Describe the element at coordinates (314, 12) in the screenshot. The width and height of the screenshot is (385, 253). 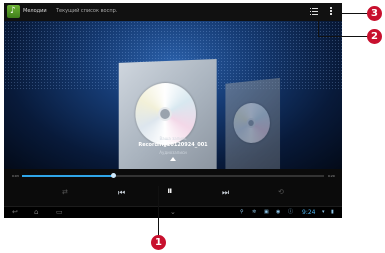
I see `list-menu-icon` at that location.